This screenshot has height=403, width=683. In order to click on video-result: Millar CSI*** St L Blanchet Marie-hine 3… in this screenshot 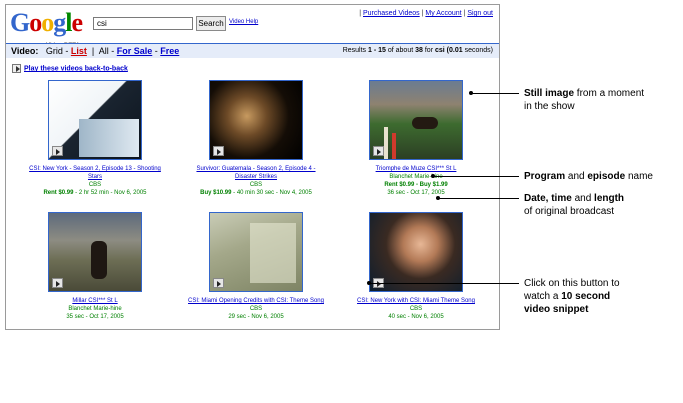, I will do `click(95, 266)`.